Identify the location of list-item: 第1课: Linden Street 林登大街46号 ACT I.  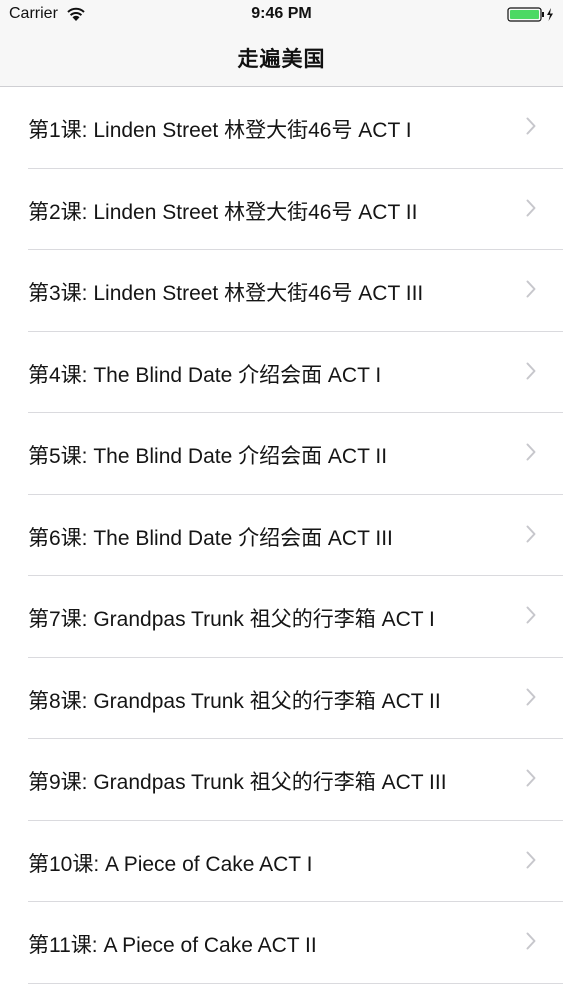
(281, 128).